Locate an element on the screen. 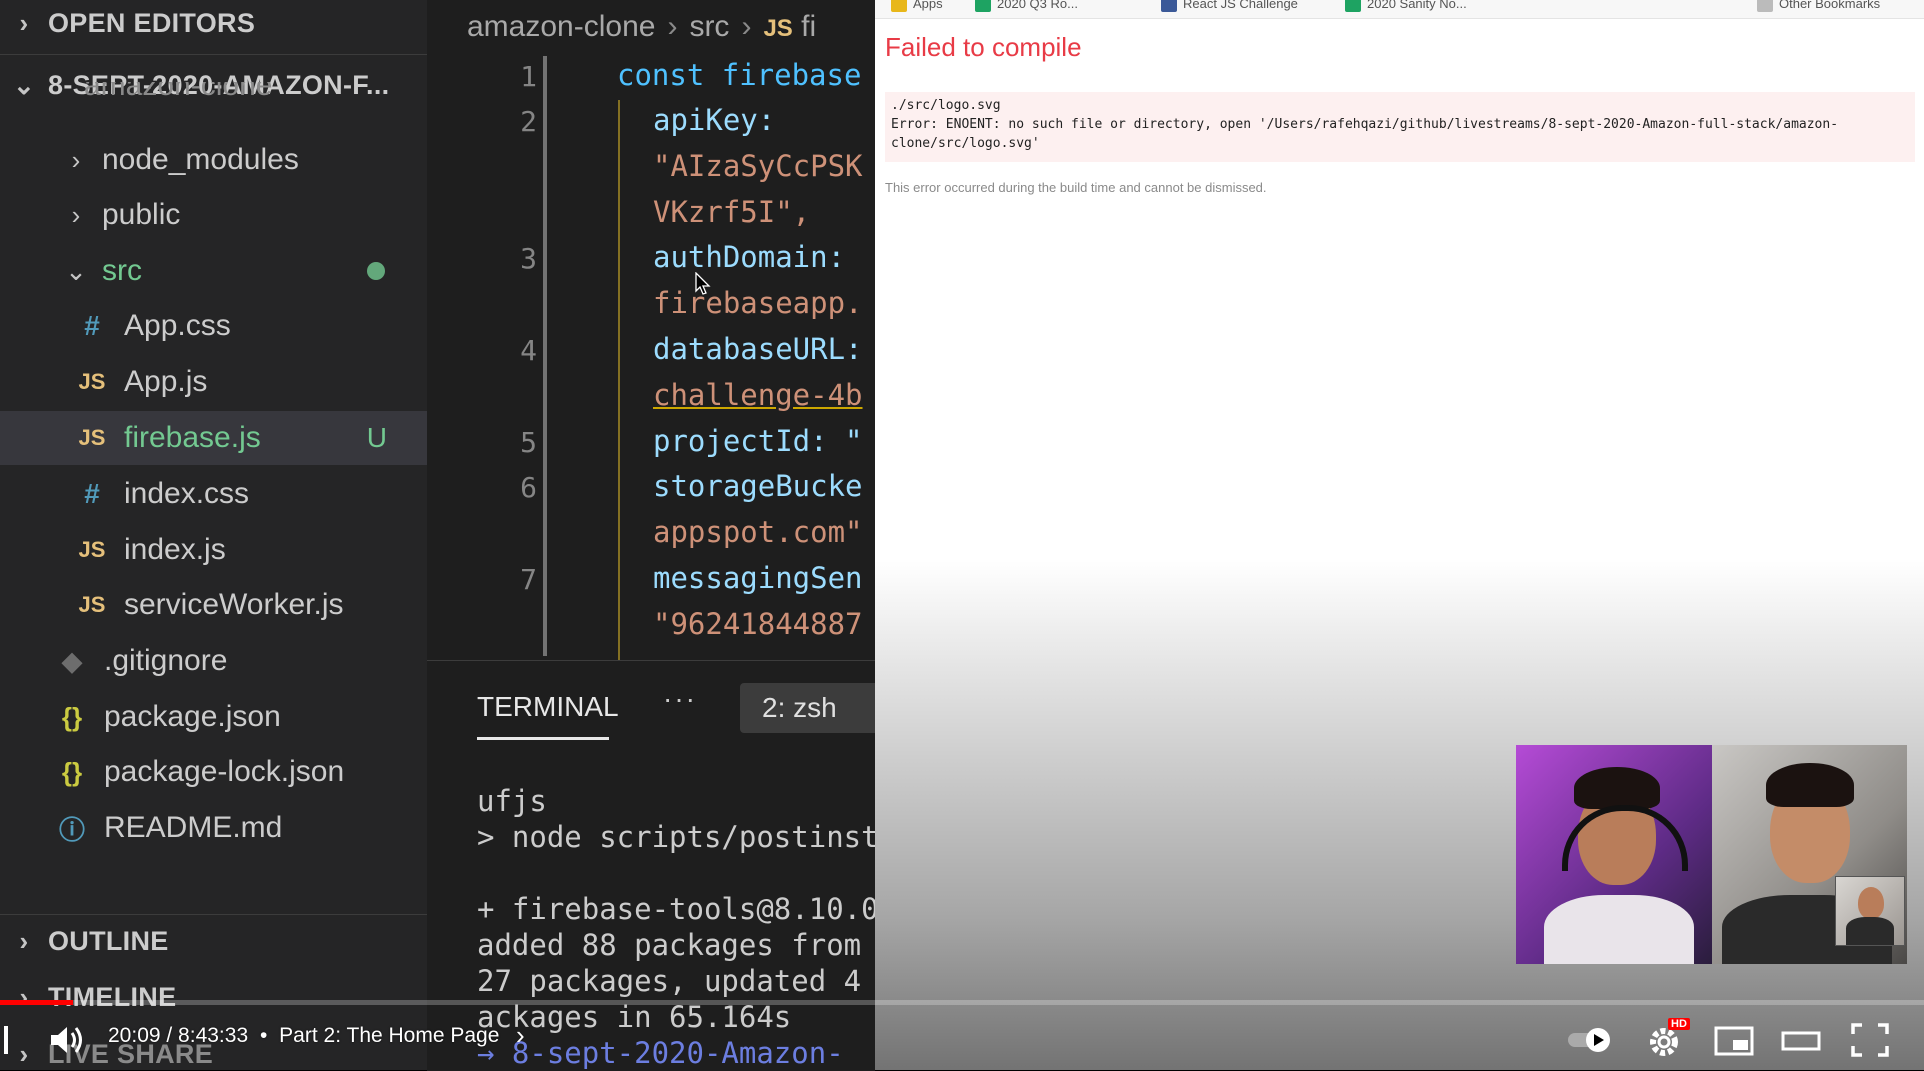  person-hair is located at coordinates (1617, 788).